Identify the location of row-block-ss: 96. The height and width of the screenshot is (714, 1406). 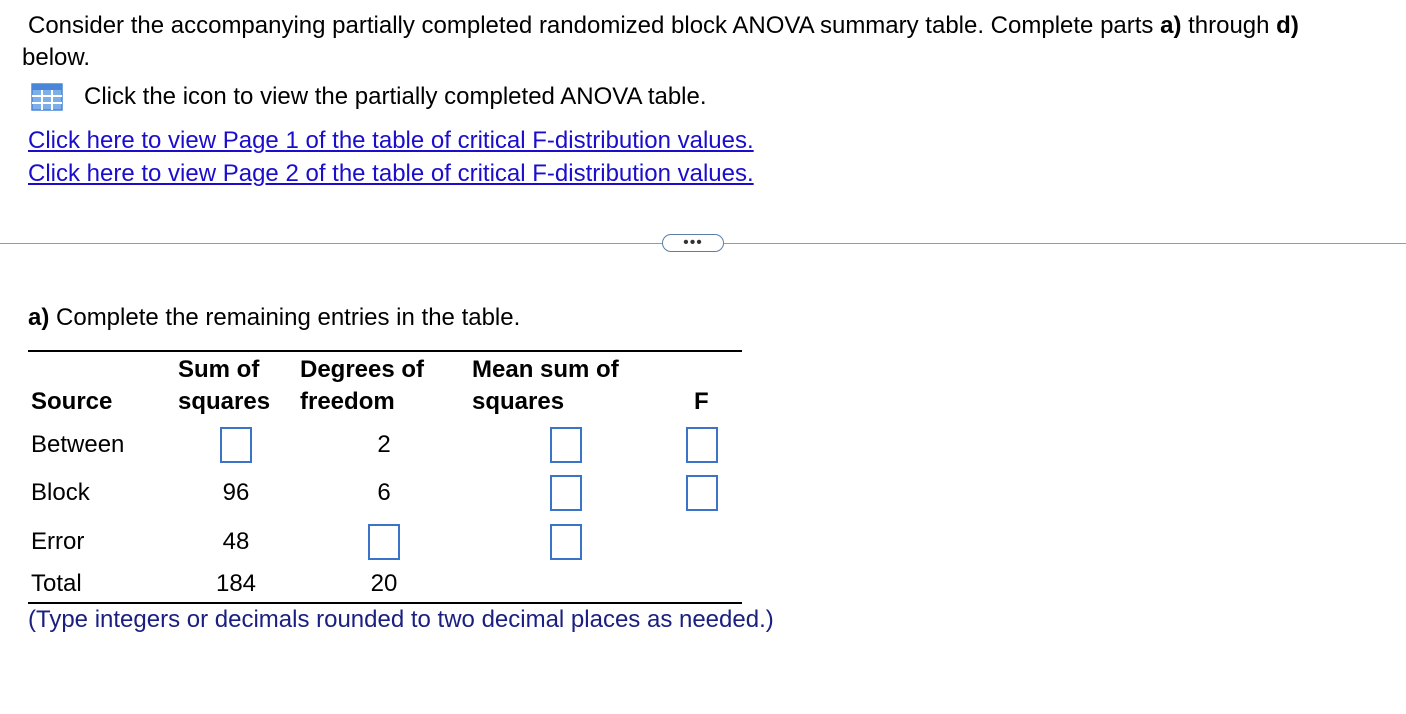
(236, 492).